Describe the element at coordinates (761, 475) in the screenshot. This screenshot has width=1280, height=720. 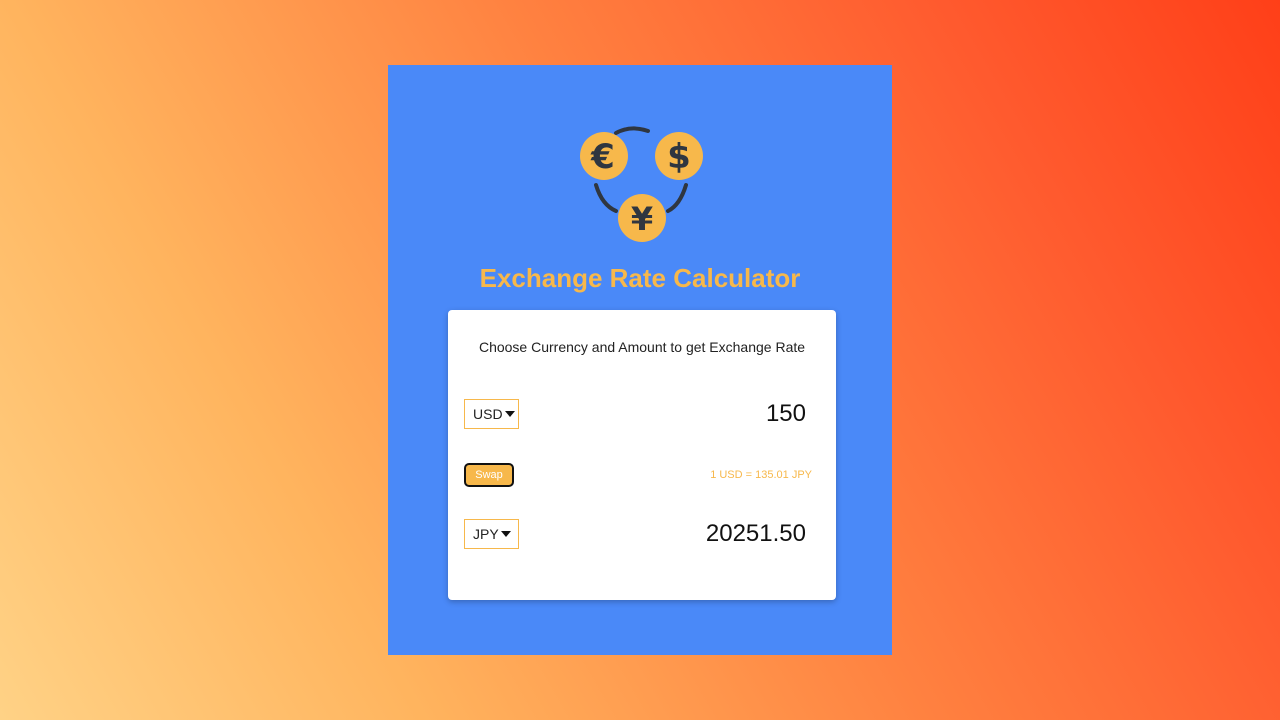
I see `exchange-rate-text: 1 USD = 135.01 JPY` at that location.